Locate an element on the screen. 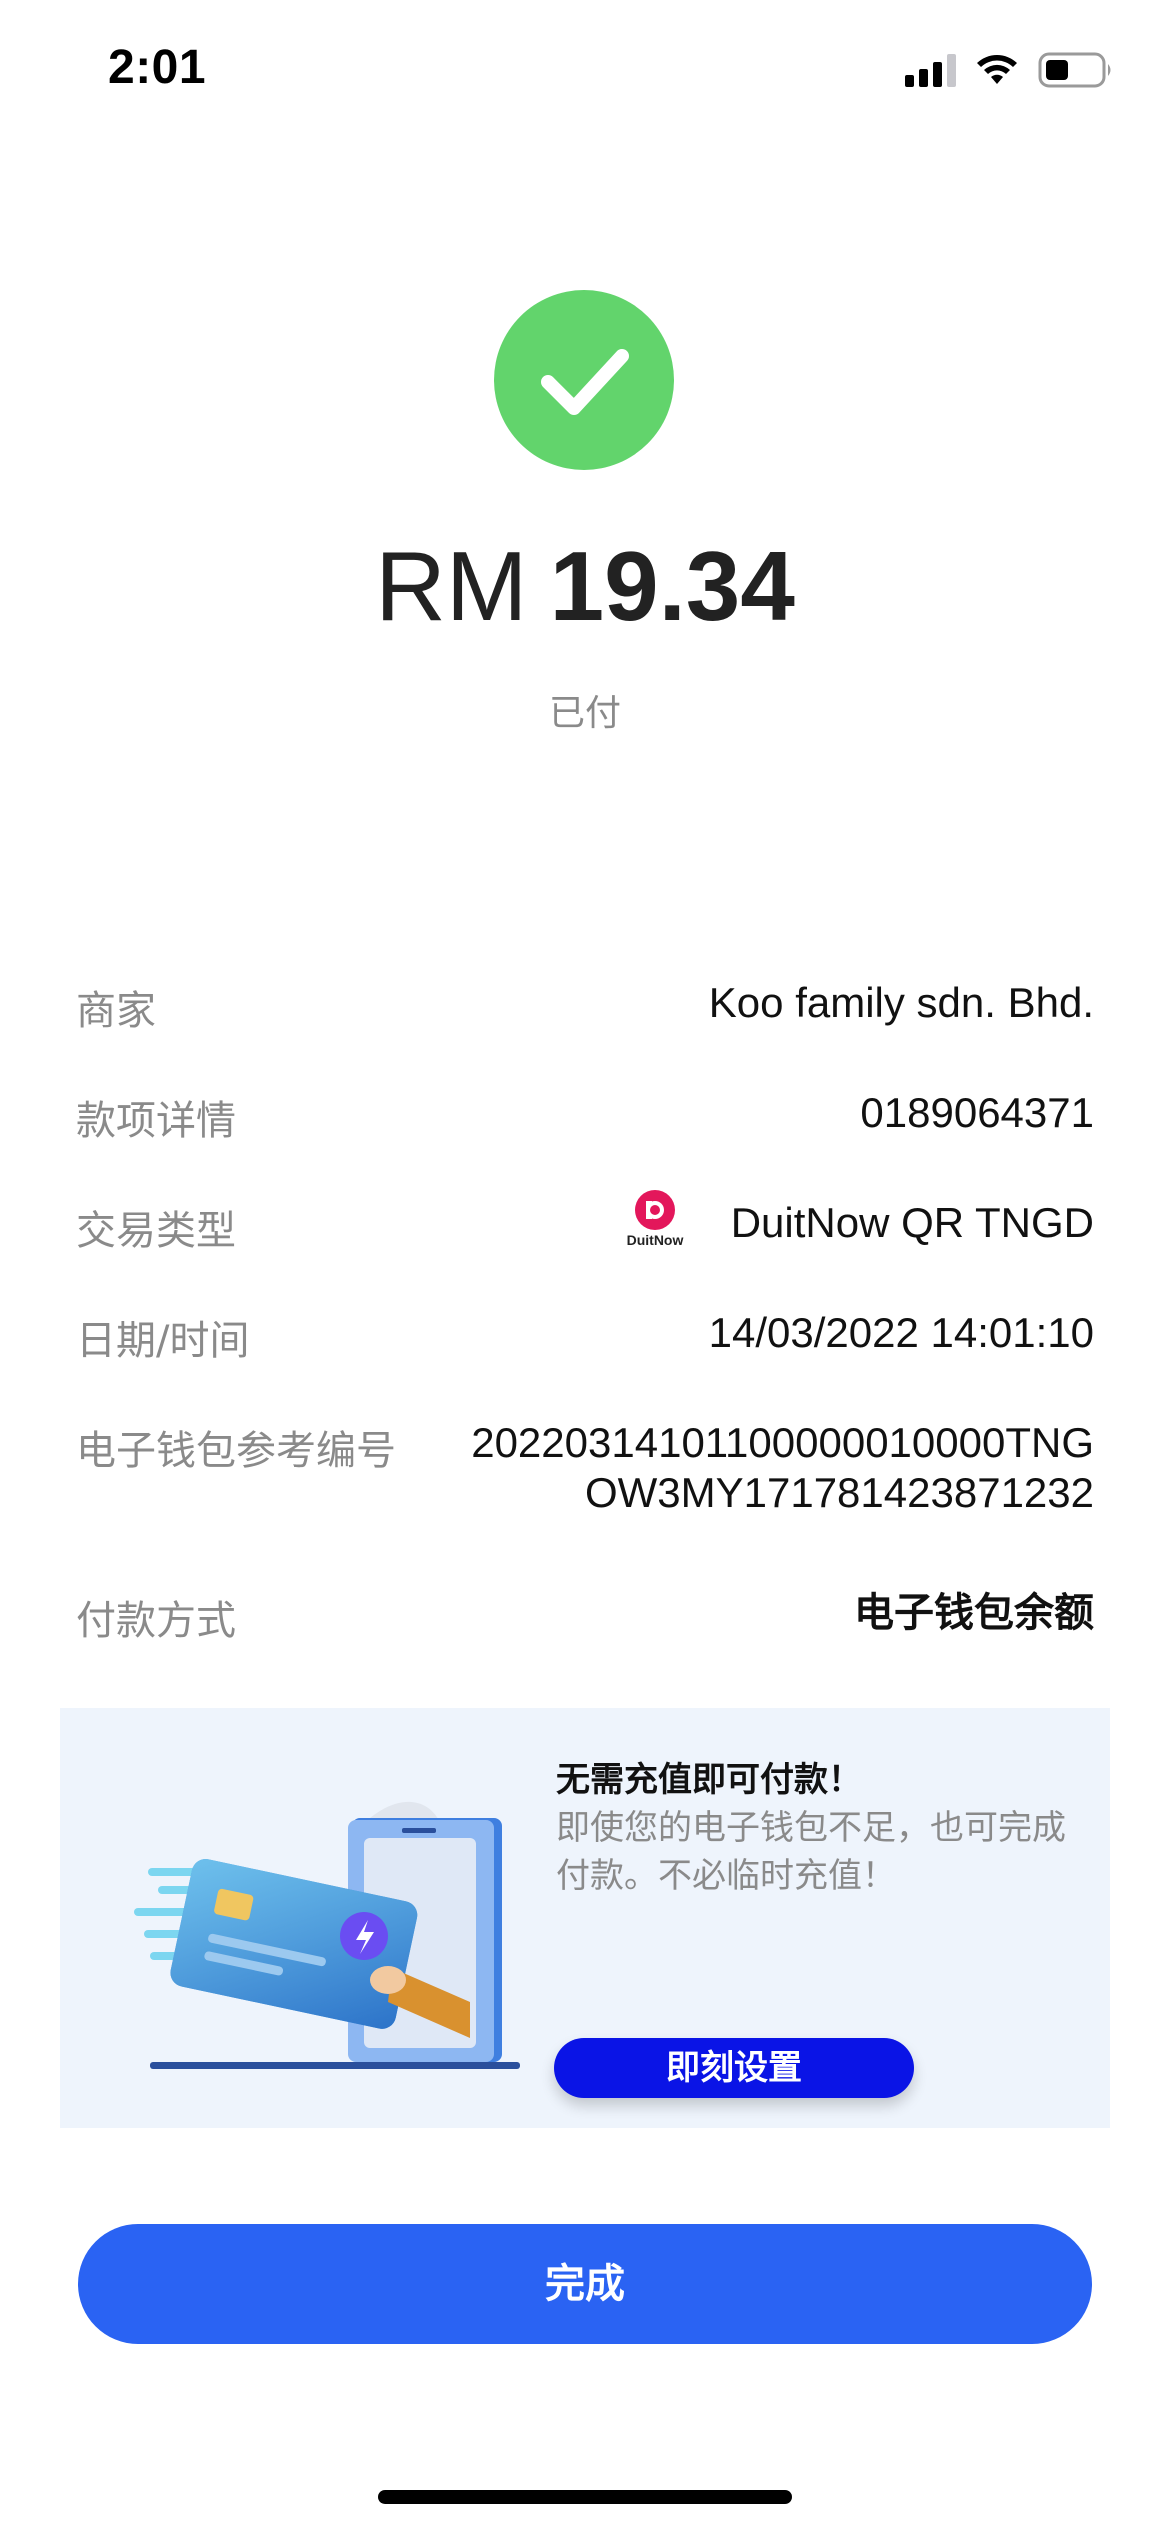 The width and height of the screenshot is (1170, 2532). status-bar: 2:01 is located at coordinates (585, 75).